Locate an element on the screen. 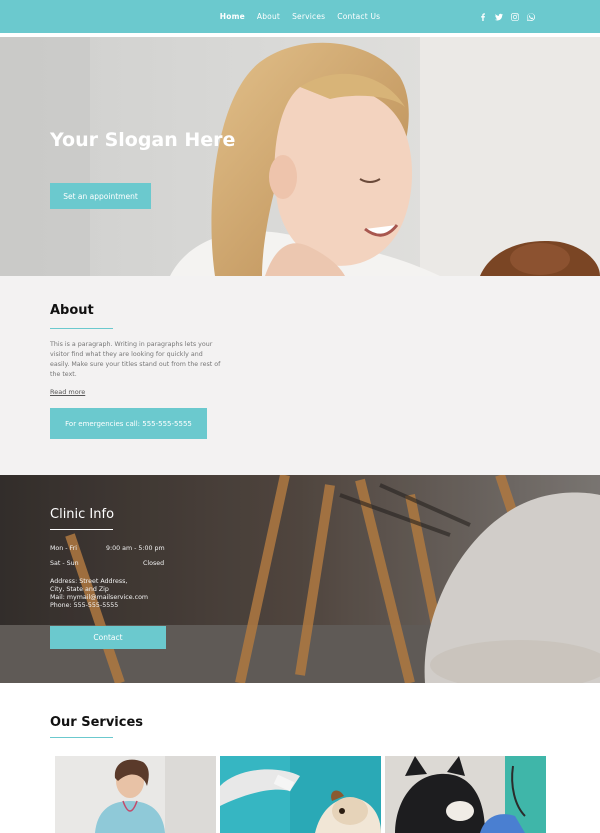 This screenshot has width=600, height=833. hours-weekdays-value: 9:00 am - 5:00 pm is located at coordinates (135, 548).